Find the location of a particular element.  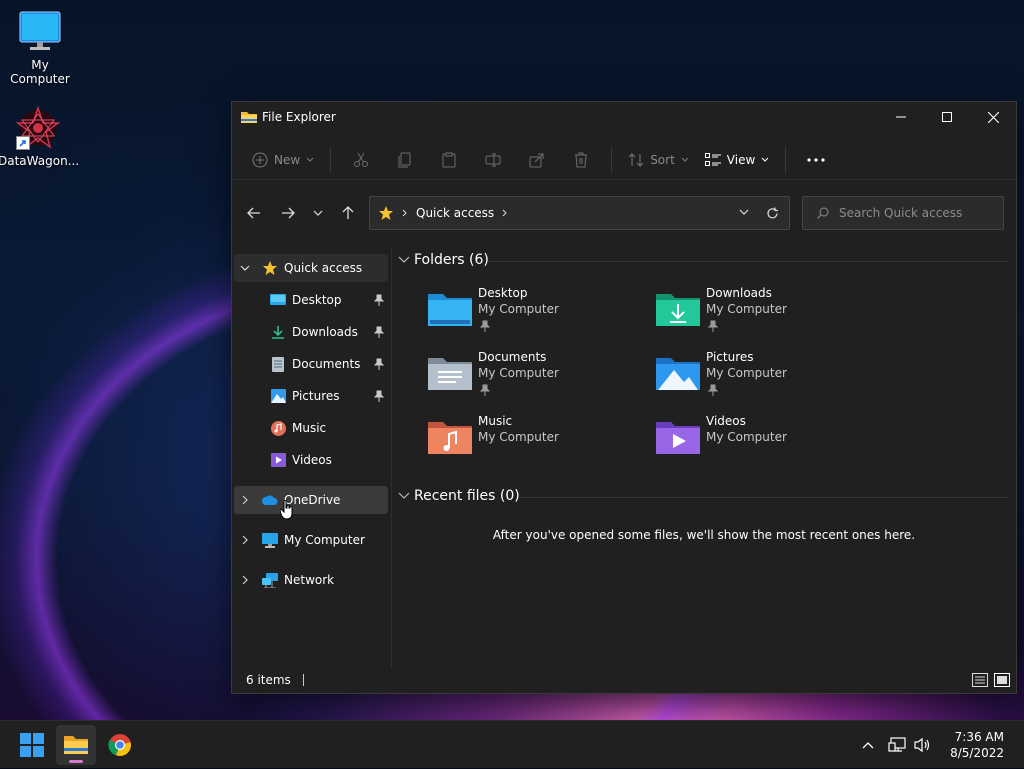

breadcrumb-quick-access: Quick access is located at coordinates (455, 213).